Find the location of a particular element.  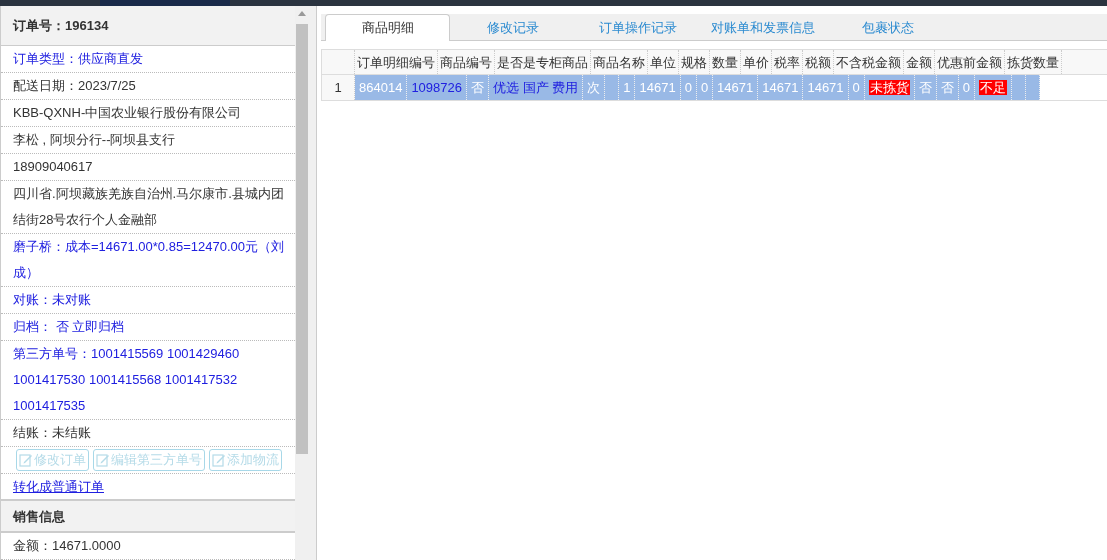

column-header: 金额 is located at coordinates (919, 62).